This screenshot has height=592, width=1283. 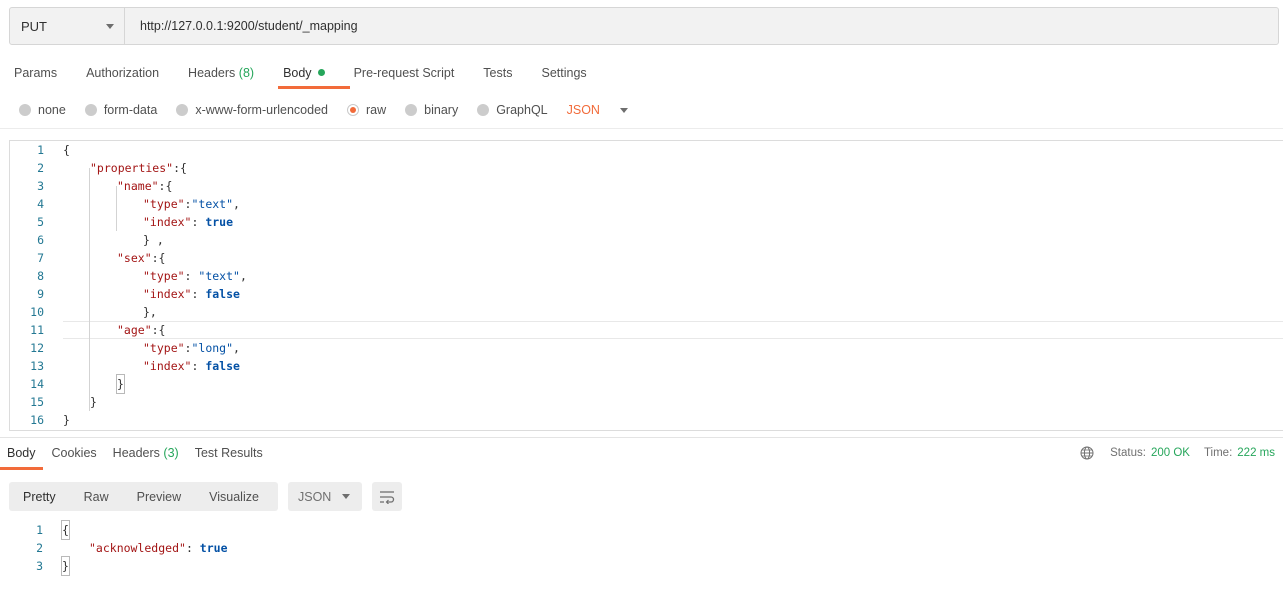 What do you see at coordinates (52, 110) in the screenshot?
I see `radio-label: none` at bounding box center [52, 110].